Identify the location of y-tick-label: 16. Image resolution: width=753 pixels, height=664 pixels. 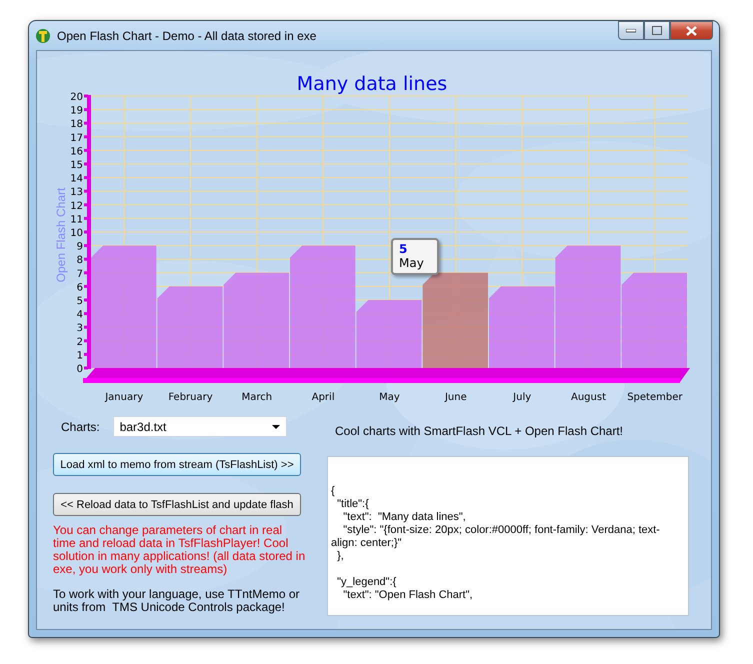
(76, 152).